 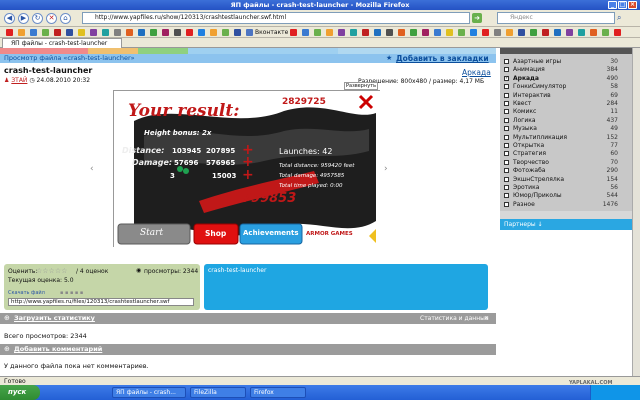 What do you see at coordinates (561, 180) in the screenshot?
I see `genre-item: ЭкшнСтрелялка 154` at bounding box center [561, 180].